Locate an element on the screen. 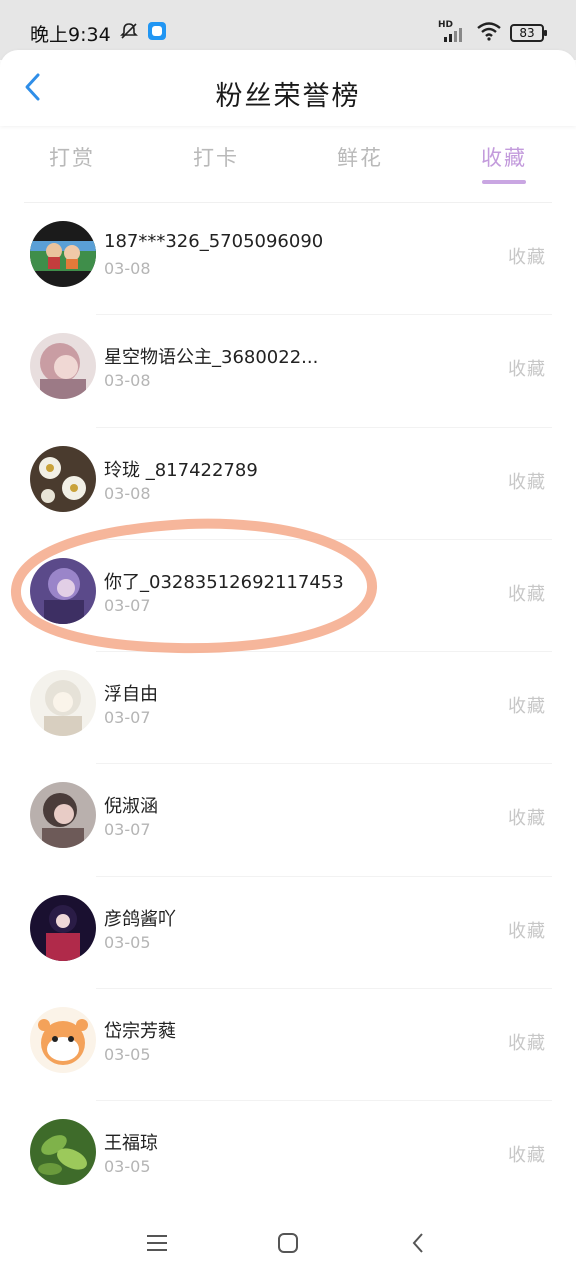 This screenshot has height=1280, width=576. header: 粉丝荣誉榜 is located at coordinates (288, 88).